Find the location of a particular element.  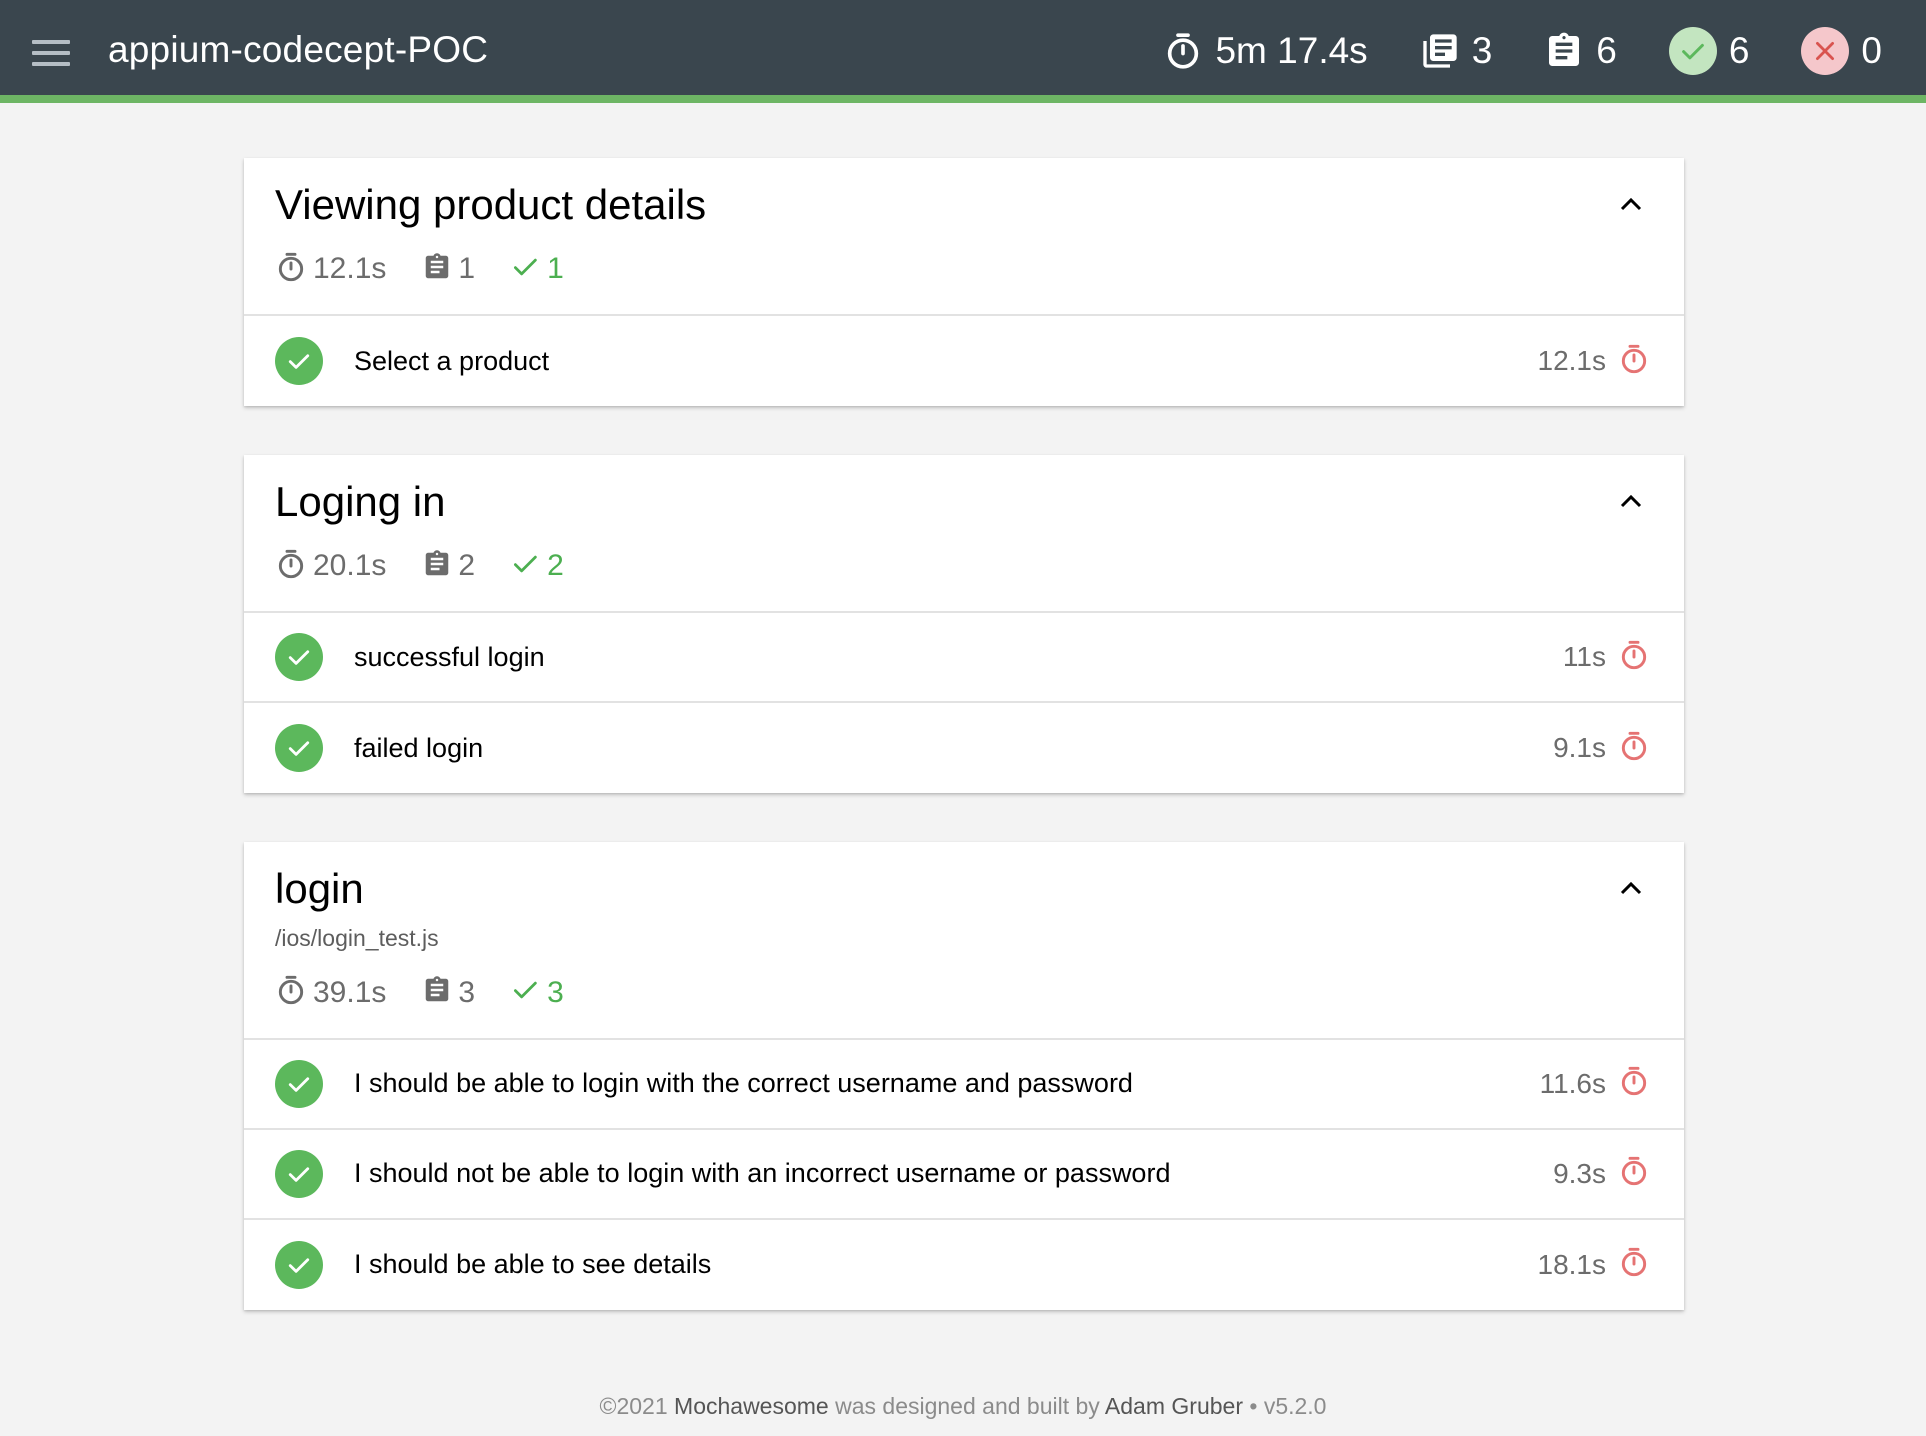

suite-duration: 12.1s is located at coordinates (330, 269).